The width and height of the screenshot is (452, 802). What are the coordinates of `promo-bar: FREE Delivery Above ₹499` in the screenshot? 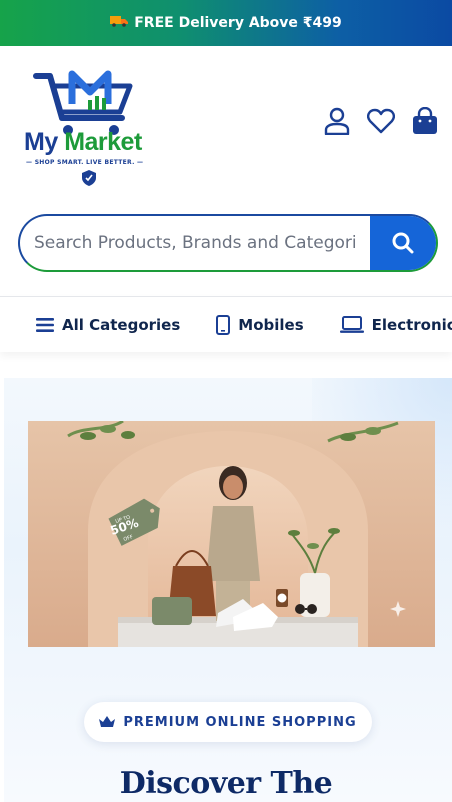 It's located at (226, 23).